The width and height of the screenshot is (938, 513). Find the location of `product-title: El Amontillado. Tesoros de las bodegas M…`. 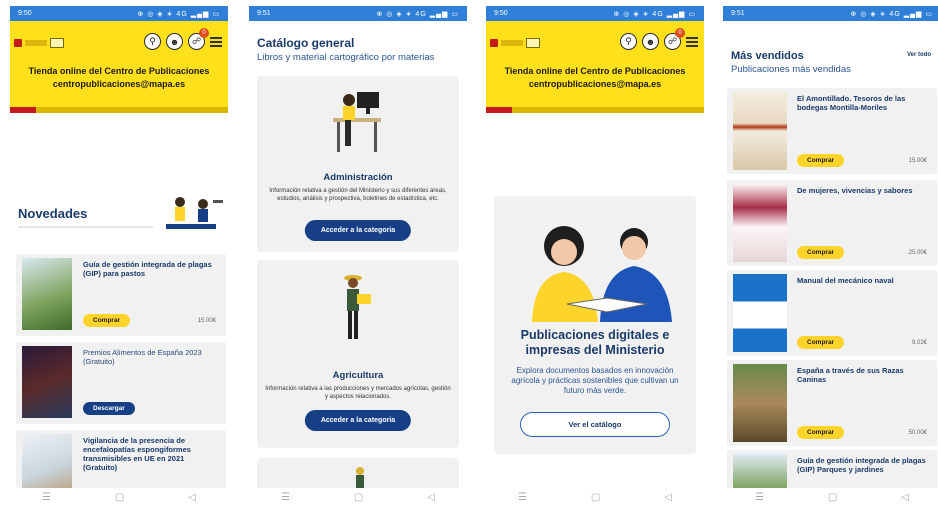

product-title: El Amontillado. Tesoros de las bodegas M… is located at coordinates (863, 103).